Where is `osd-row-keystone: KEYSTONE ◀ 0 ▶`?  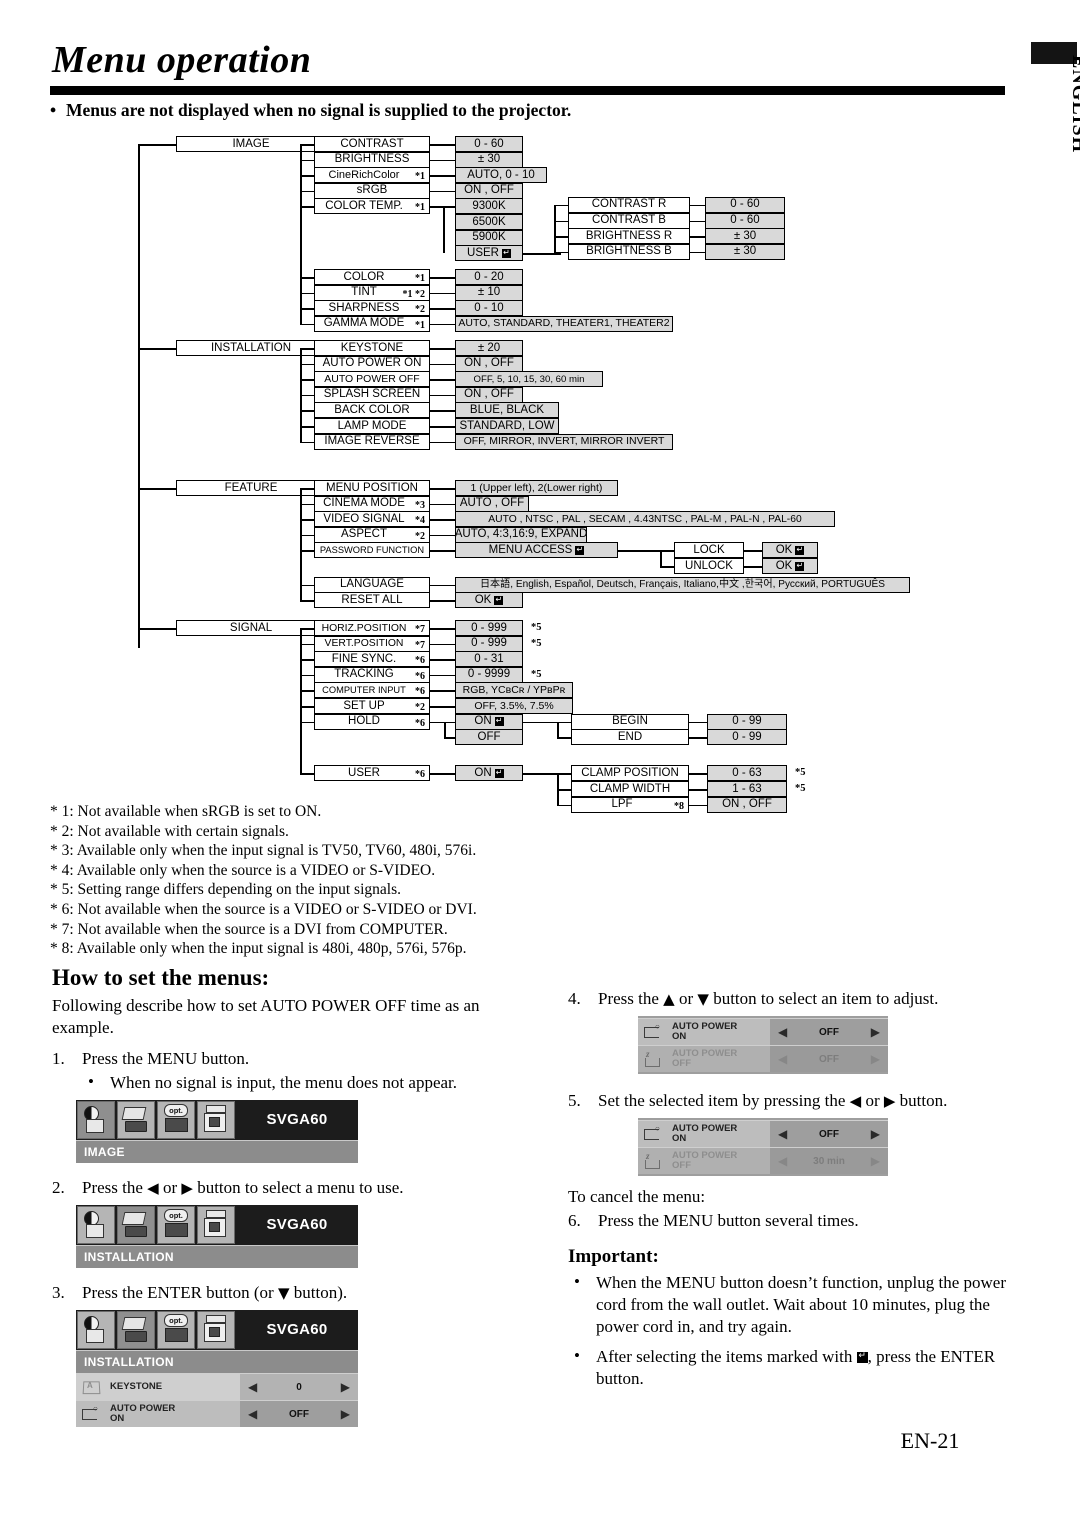
osd-row-keystone: KEYSTONE ◀ 0 ▶ is located at coordinates (217, 1386).